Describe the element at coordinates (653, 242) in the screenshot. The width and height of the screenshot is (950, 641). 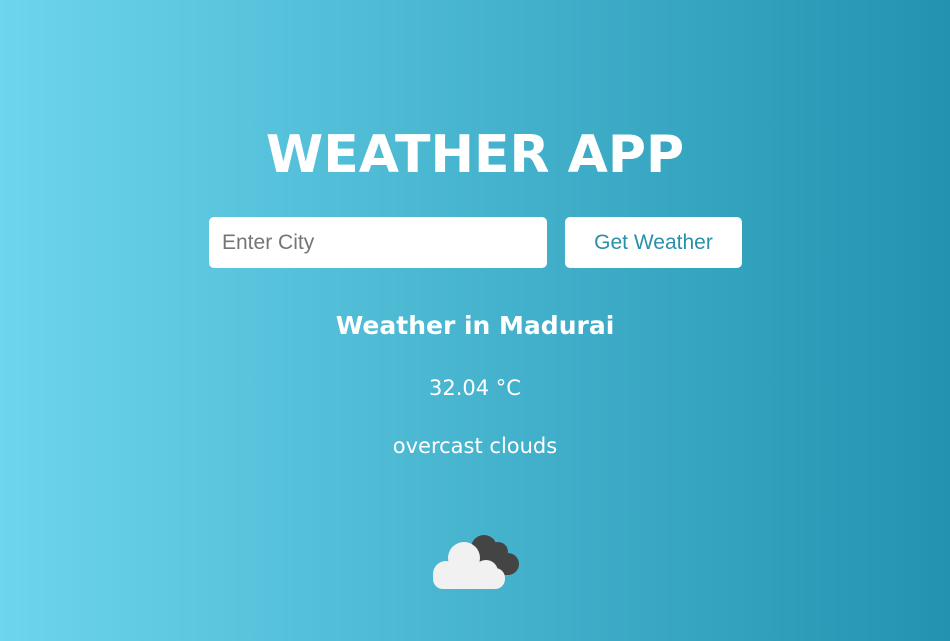
I see `get-weather-button: Get Weather` at that location.